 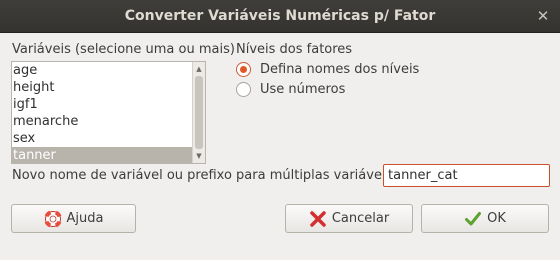 What do you see at coordinates (340, 69) in the screenshot?
I see `radio-label: Defina nomes dos níveis` at bounding box center [340, 69].